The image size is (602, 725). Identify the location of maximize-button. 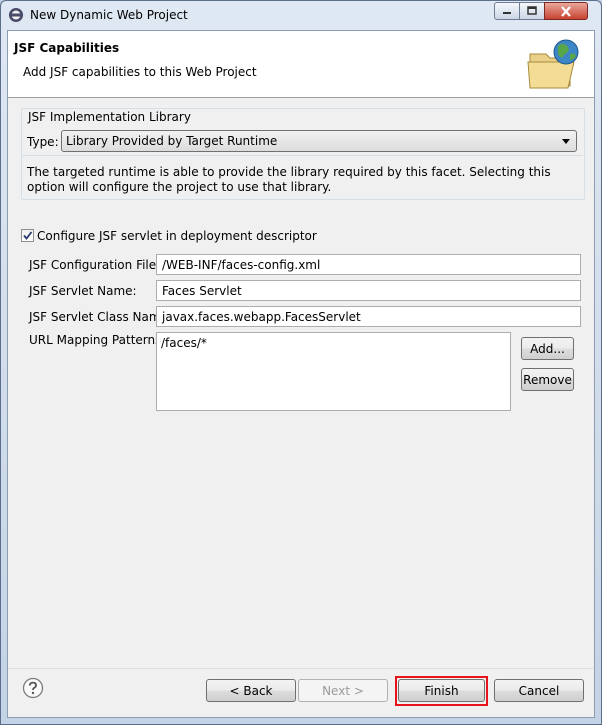
(532, 11).